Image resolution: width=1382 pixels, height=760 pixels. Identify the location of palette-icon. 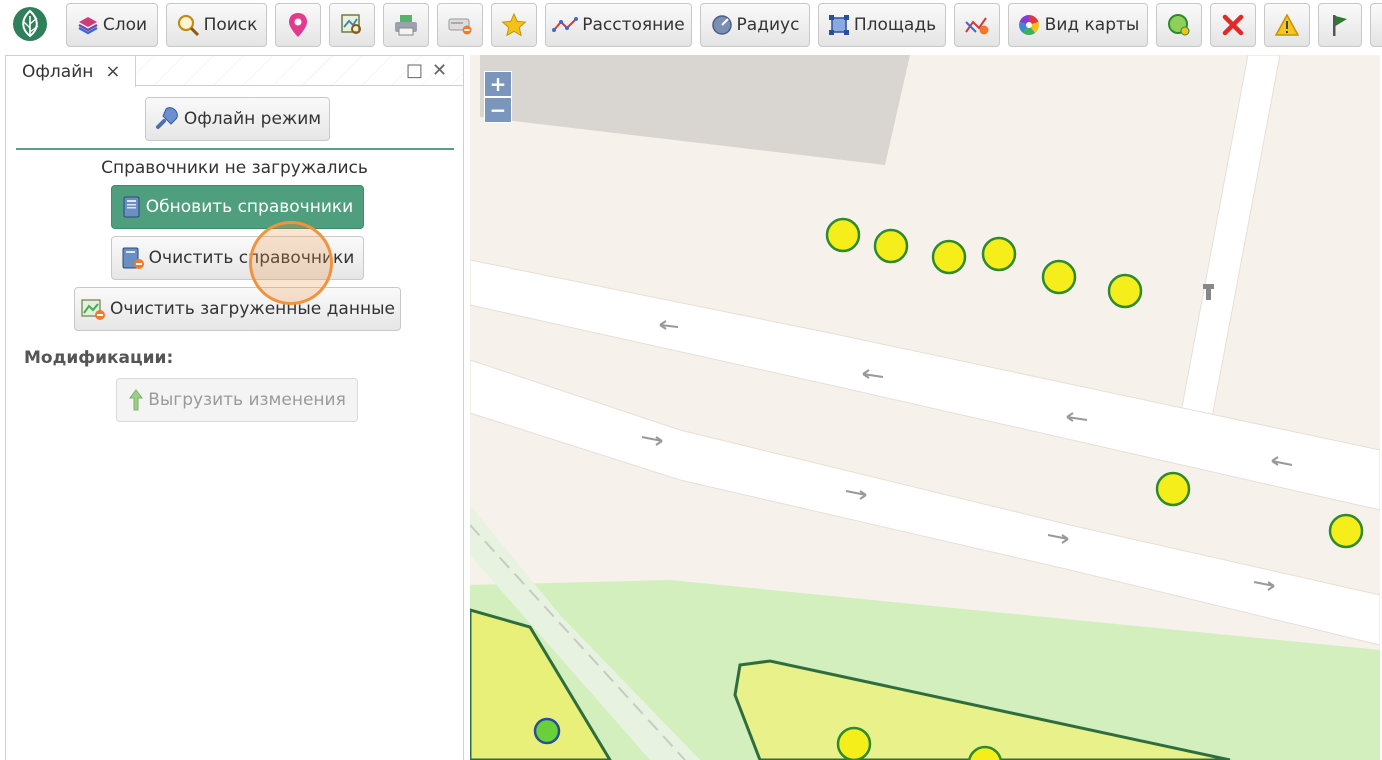
(1029, 25).